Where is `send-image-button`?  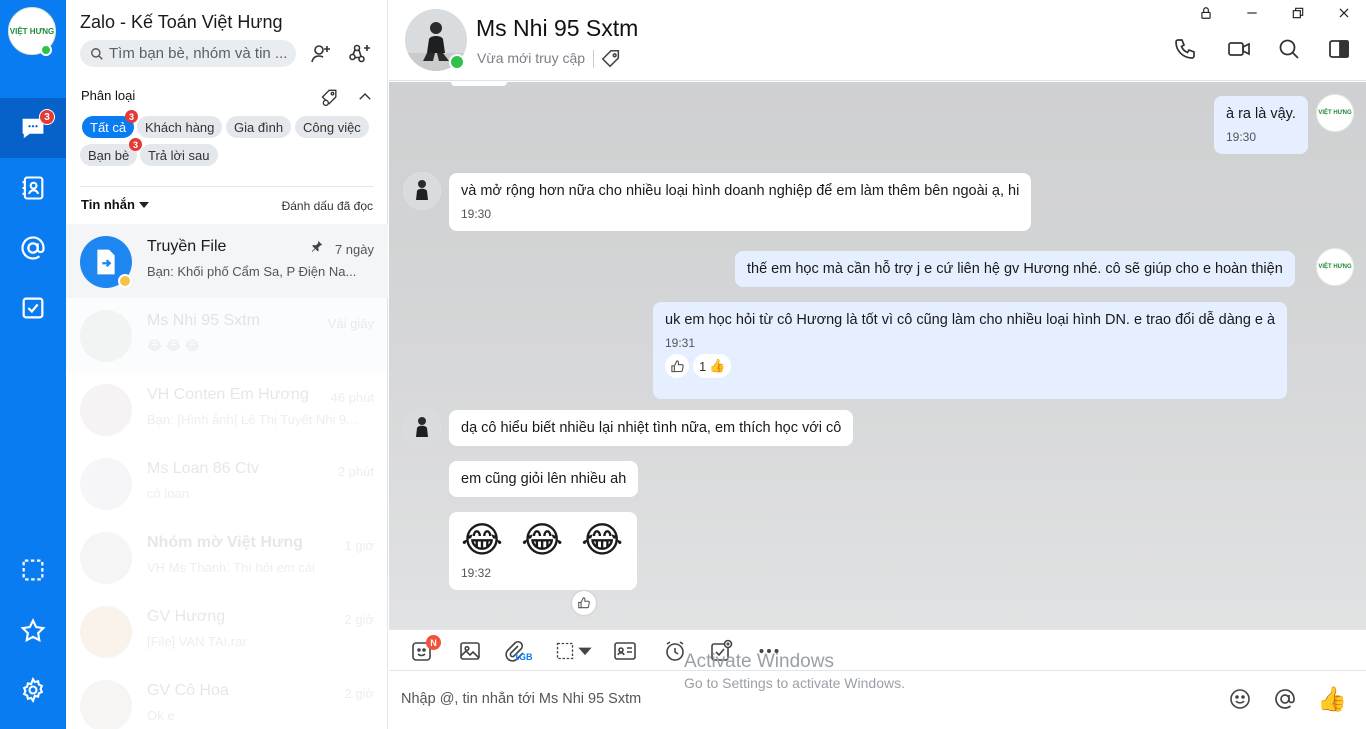 send-image-button is located at coordinates (470, 651).